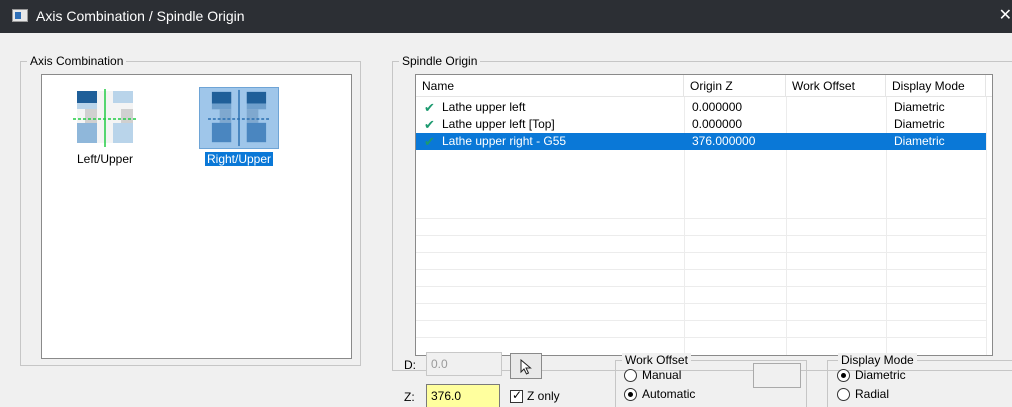  What do you see at coordinates (464, 364) in the screenshot?
I see `d-field: 0.0` at bounding box center [464, 364].